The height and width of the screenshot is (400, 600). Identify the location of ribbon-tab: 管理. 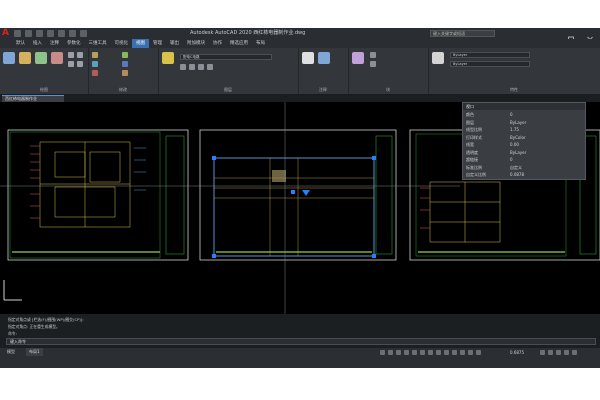
(157, 43).